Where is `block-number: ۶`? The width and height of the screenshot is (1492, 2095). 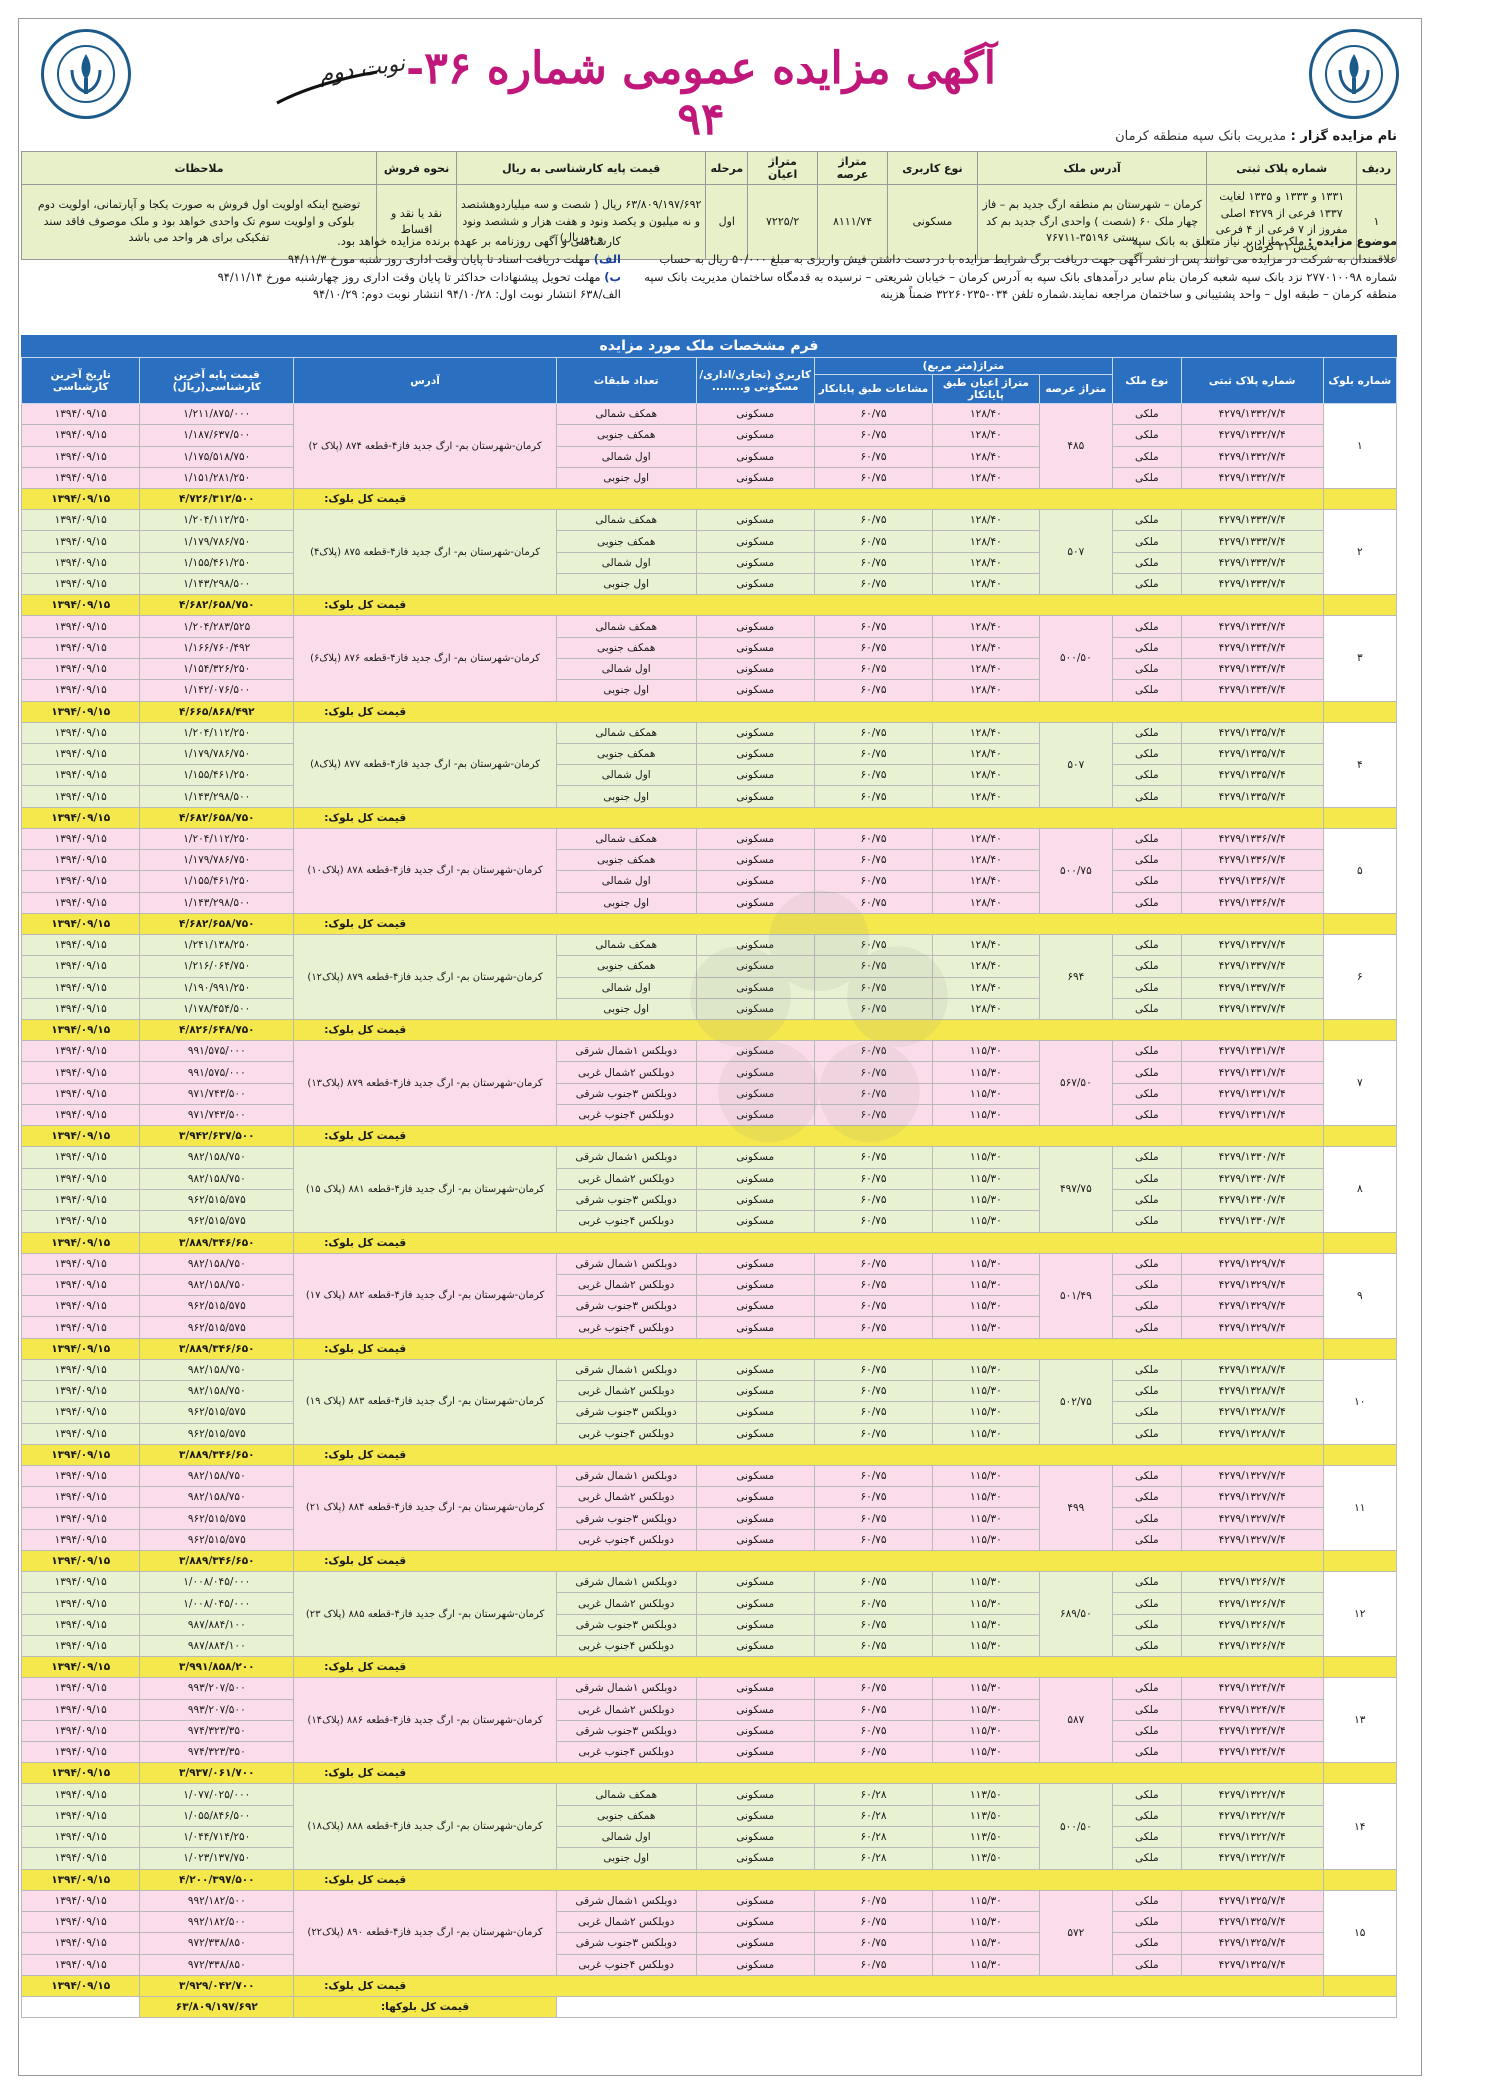 block-number: ۶ is located at coordinates (1360, 977).